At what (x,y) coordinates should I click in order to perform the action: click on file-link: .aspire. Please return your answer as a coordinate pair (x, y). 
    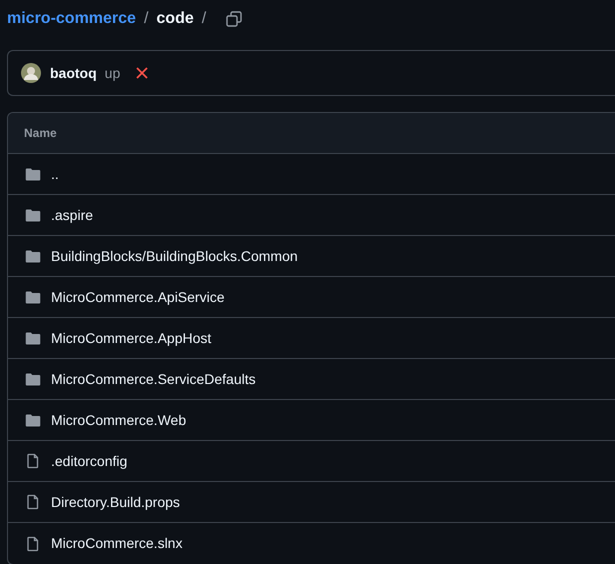
    Looking at the image, I should click on (72, 215).